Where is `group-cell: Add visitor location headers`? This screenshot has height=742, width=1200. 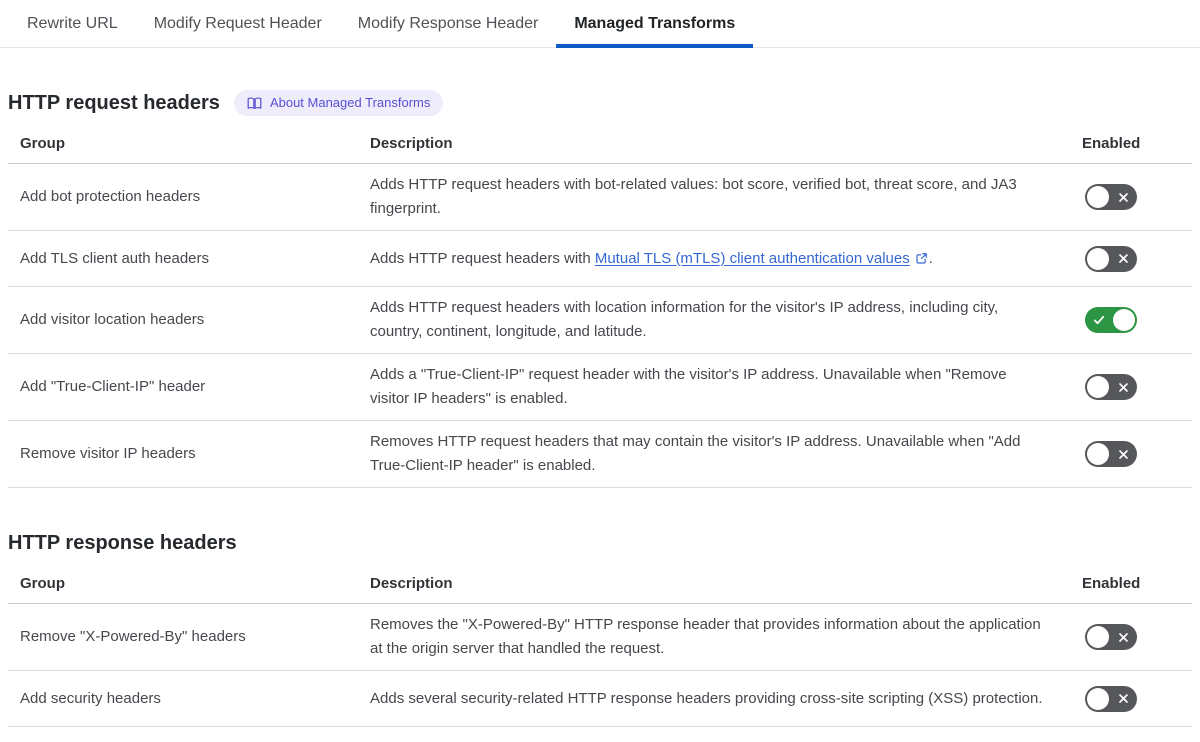 group-cell: Add visitor location headers is located at coordinates (112, 319).